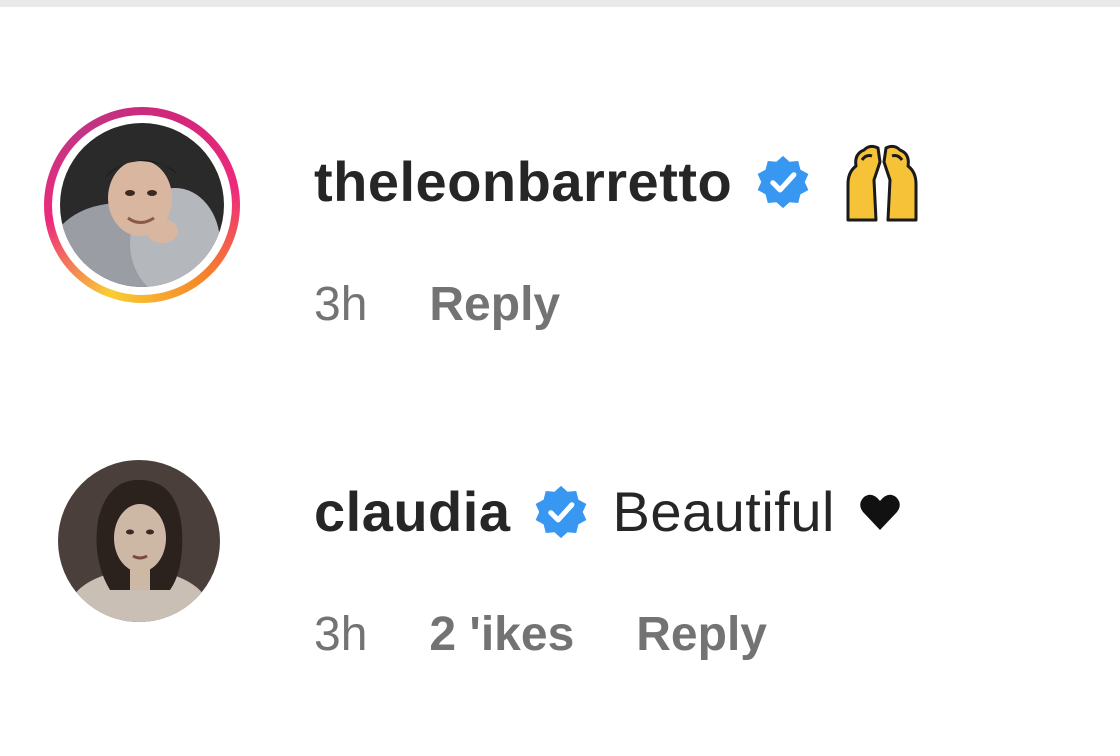 The height and width of the screenshot is (756, 1120). Describe the element at coordinates (880, 512) in the screenshot. I see `black-heart-icon` at that location.